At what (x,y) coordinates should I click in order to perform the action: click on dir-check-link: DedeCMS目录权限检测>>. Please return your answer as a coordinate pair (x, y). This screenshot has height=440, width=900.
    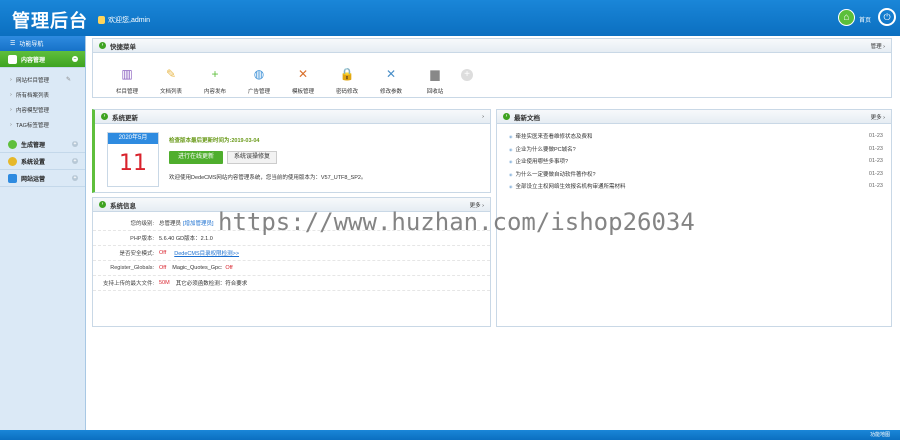
    Looking at the image, I should click on (206, 253).